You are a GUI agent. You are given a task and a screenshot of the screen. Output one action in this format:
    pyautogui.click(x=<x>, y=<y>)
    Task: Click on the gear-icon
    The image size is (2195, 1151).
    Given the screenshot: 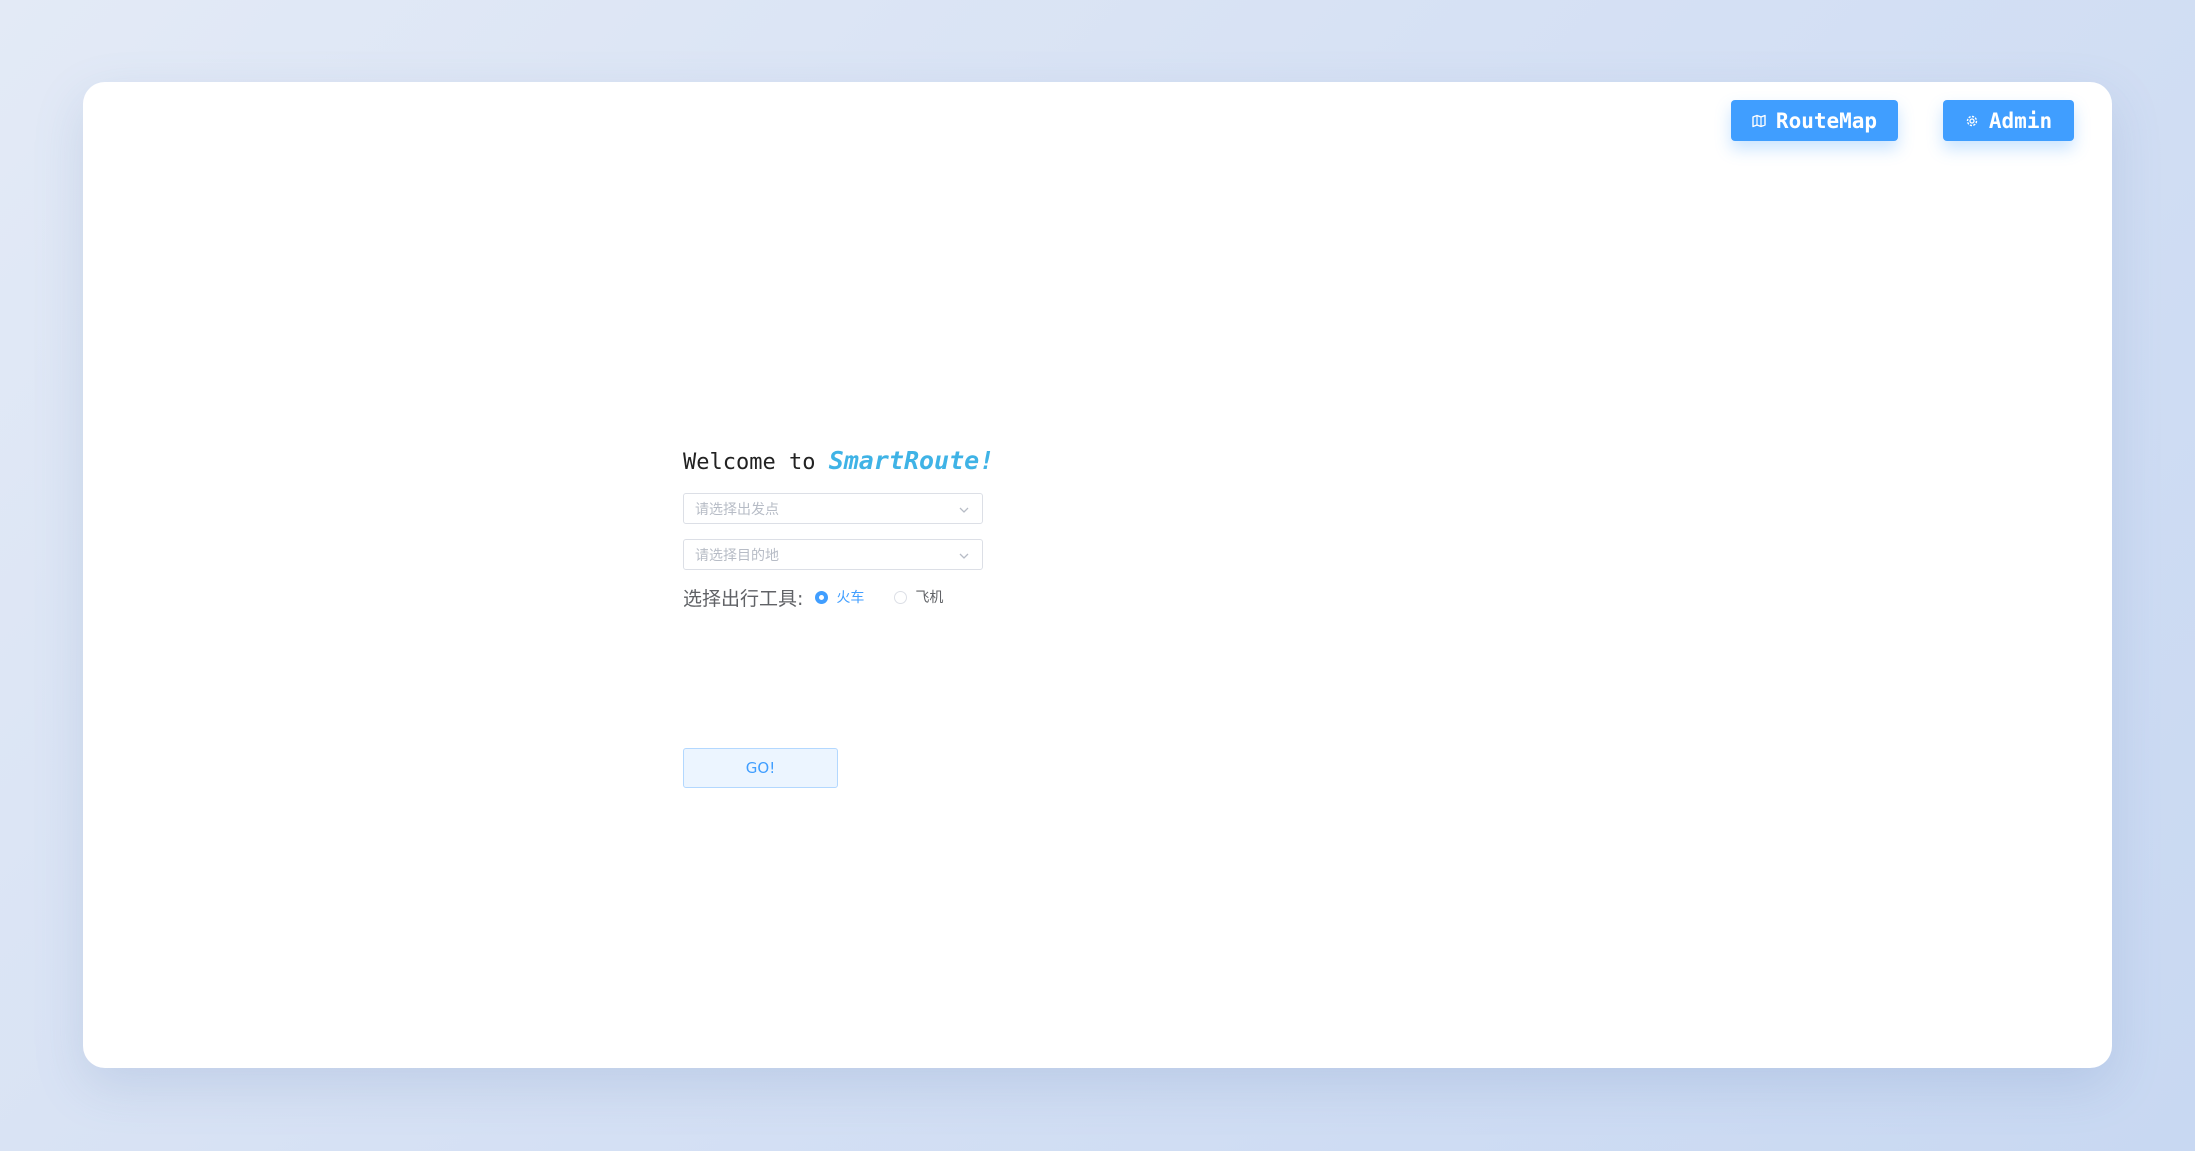 What is the action you would take?
    pyautogui.click(x=1972, y=121)
    